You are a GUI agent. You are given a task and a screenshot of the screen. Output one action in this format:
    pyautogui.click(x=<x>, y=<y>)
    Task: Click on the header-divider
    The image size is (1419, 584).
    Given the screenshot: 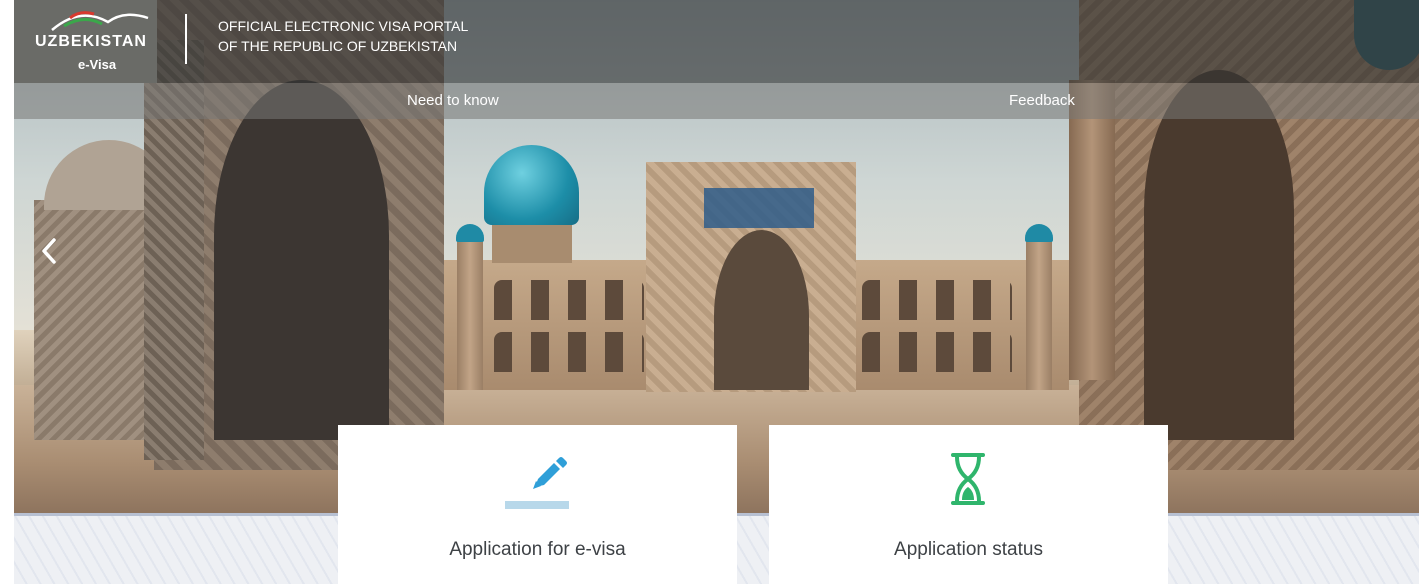 What is the action you would take?
    pyautogui.click(x=186, y=39)
    